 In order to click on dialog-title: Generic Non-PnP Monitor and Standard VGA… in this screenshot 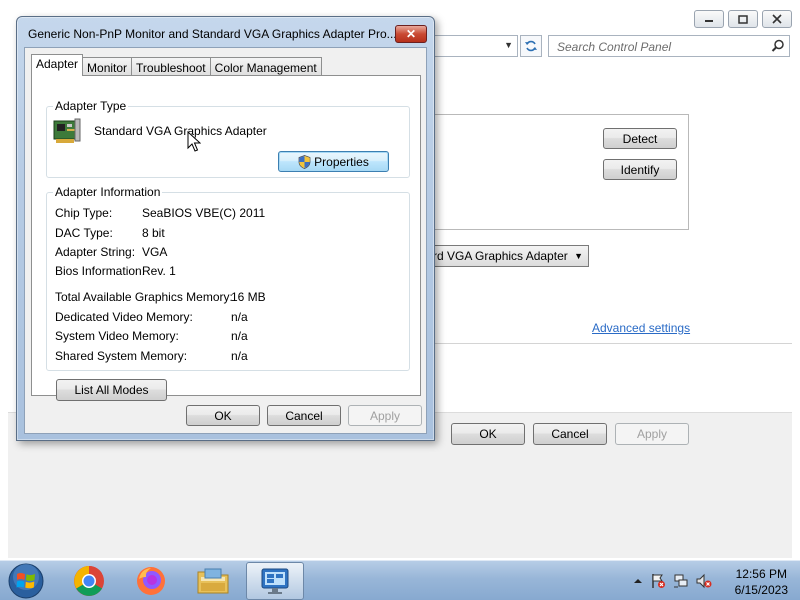, I will do `click(212, 34)`.